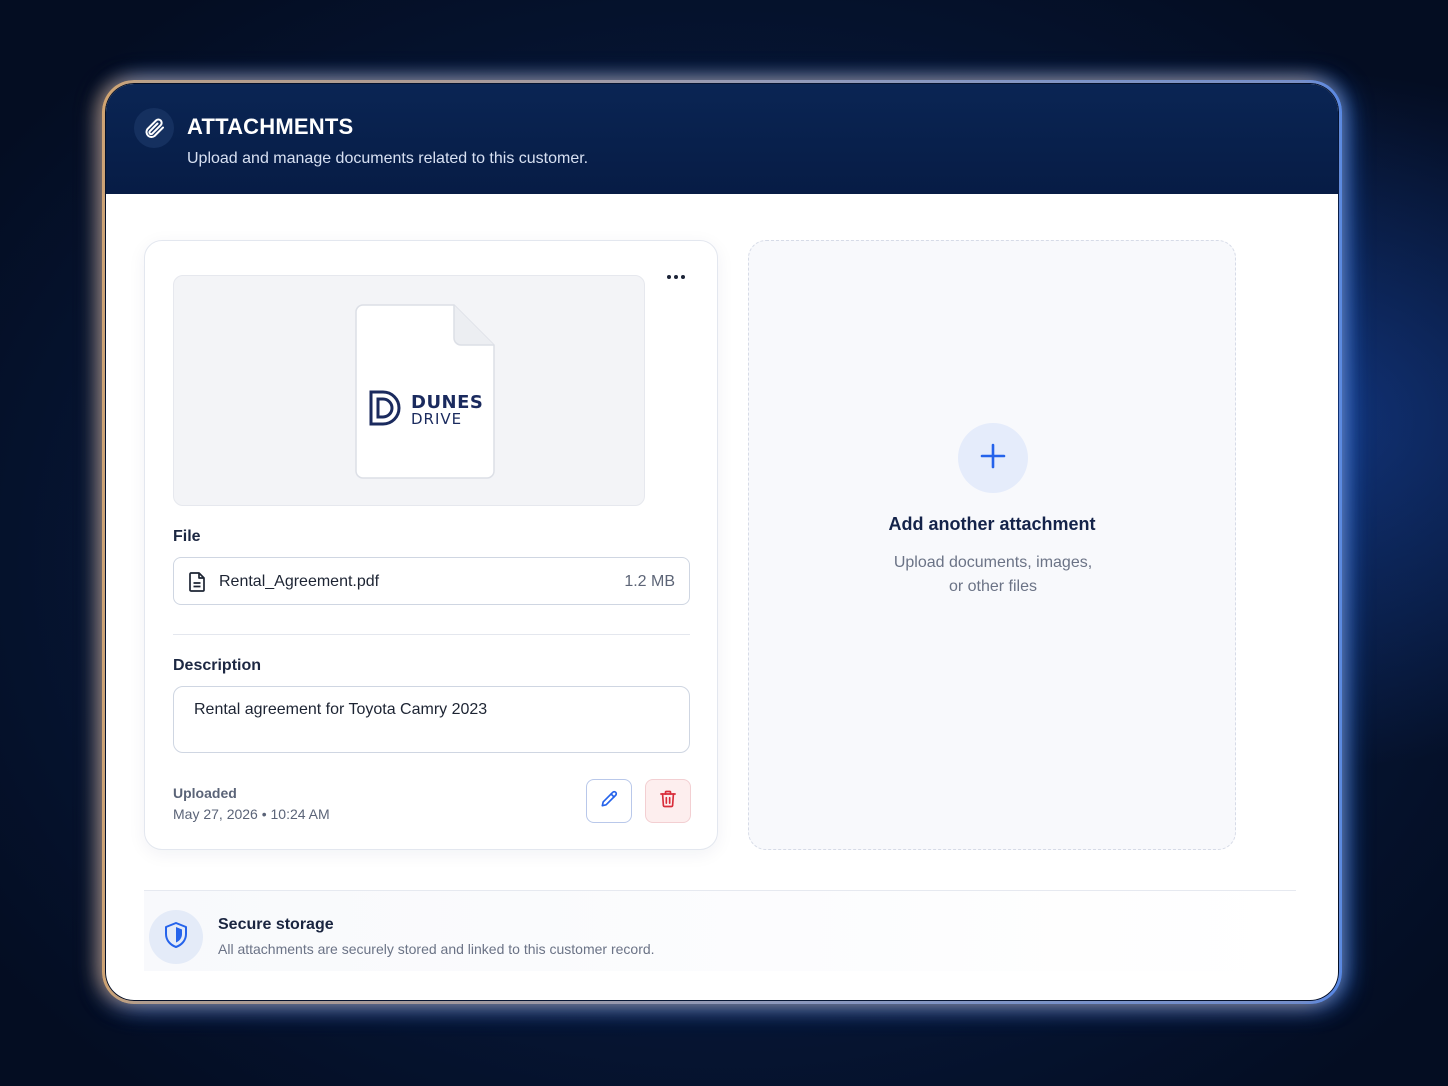 The height and width of the screenshot is (1086, 1448). I want to click on pencil-icon, so click(609, 801).